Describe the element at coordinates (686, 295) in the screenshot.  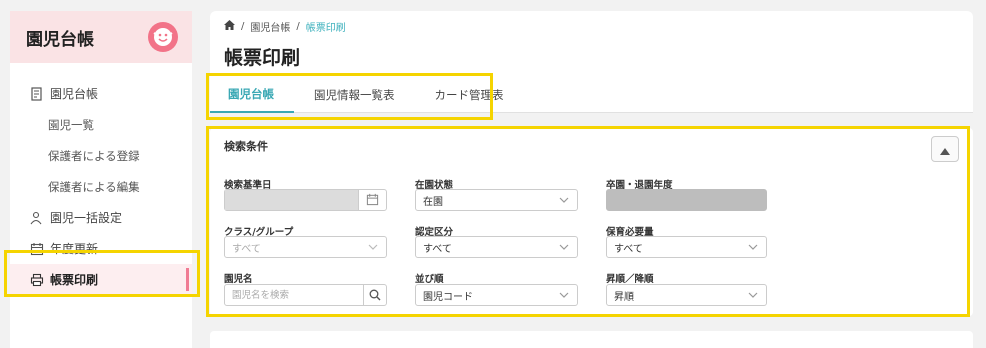
I see `sort-order-select: 昇順` at that location.